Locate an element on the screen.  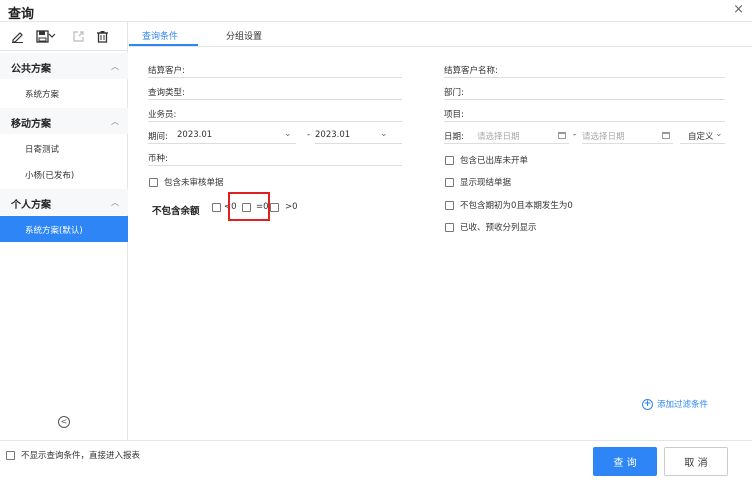
checkbox-label: 已收、预收分列显示 is located at coordinates (498, 228).